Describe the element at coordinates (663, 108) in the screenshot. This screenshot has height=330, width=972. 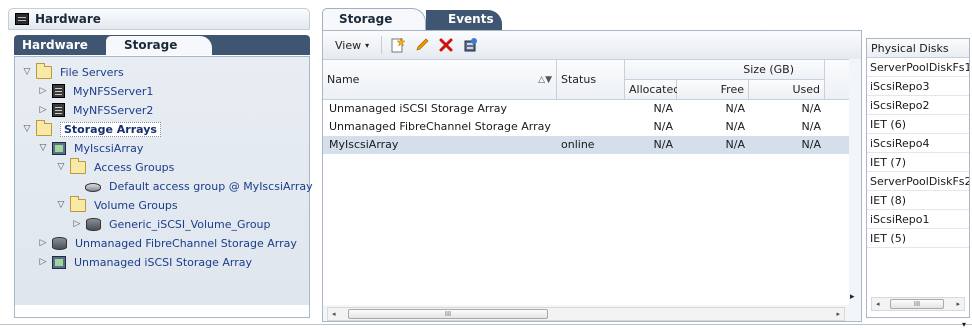
I see `cell-allocated: N/A` at that location.